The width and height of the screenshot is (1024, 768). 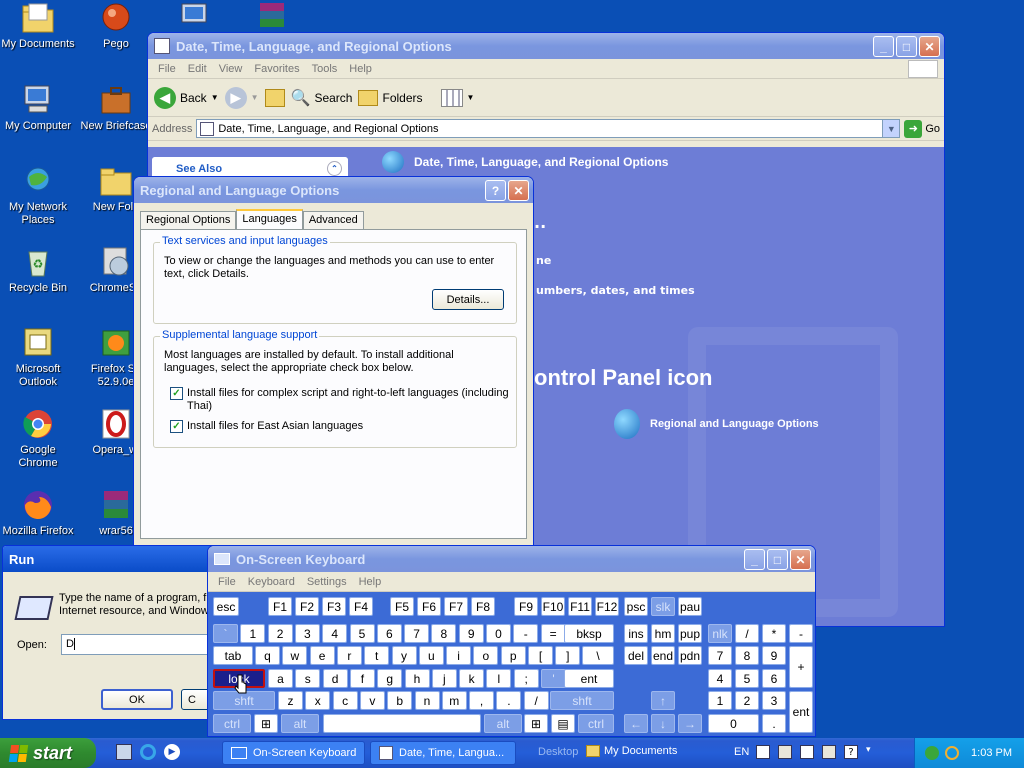 I want to click on key: ', so click(x=553, y=678).